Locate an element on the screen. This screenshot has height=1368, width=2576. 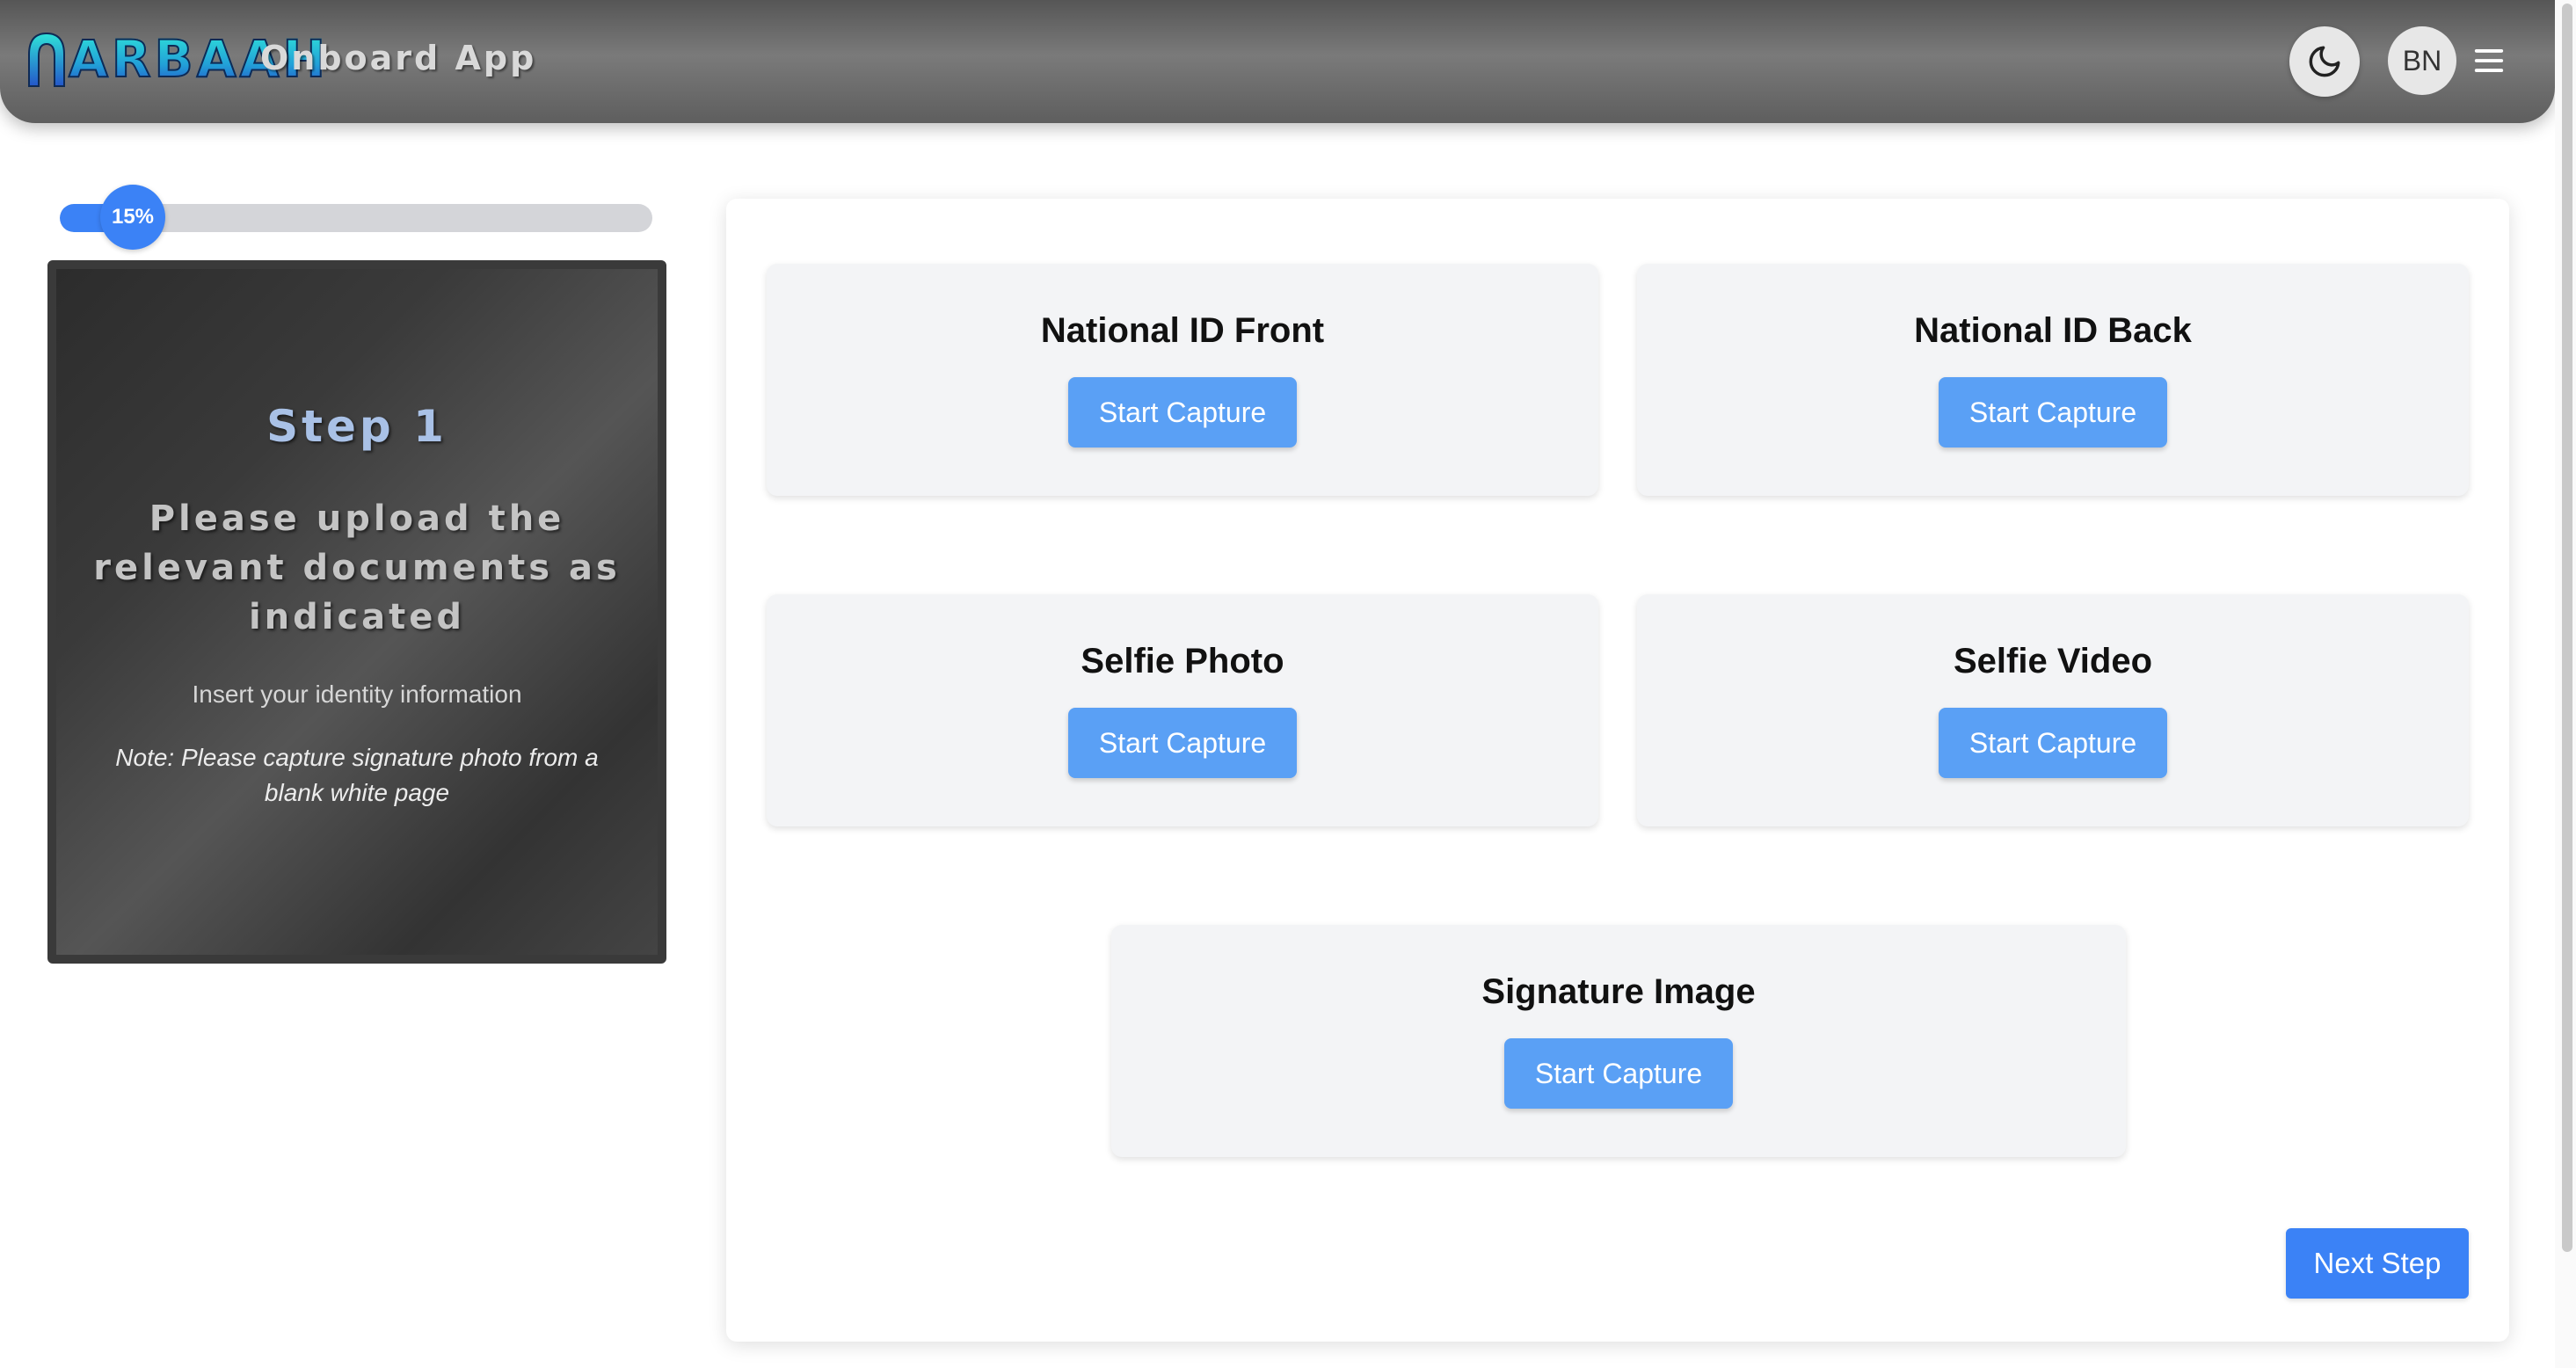
capture-tile-selfie-photo: Selfie Photo Start Capture is located at coordinates (1182, 710).